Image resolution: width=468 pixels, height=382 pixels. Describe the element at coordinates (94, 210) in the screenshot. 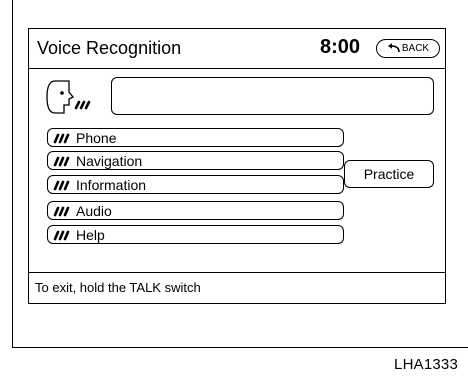

I see `command-label: Audio` at that location.